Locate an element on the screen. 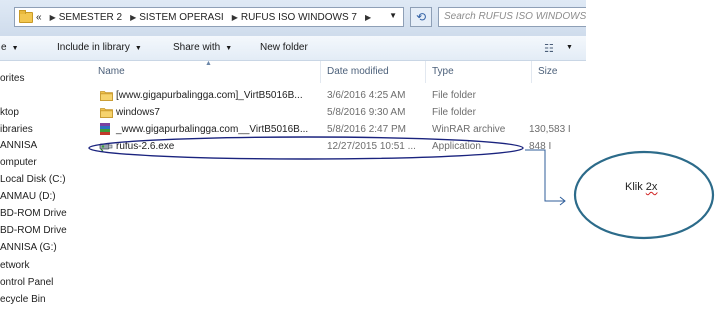 Image resolution: width=716 pixels, height=314 pixels. nav-computer: omputer is located at coordinates (18, 162).